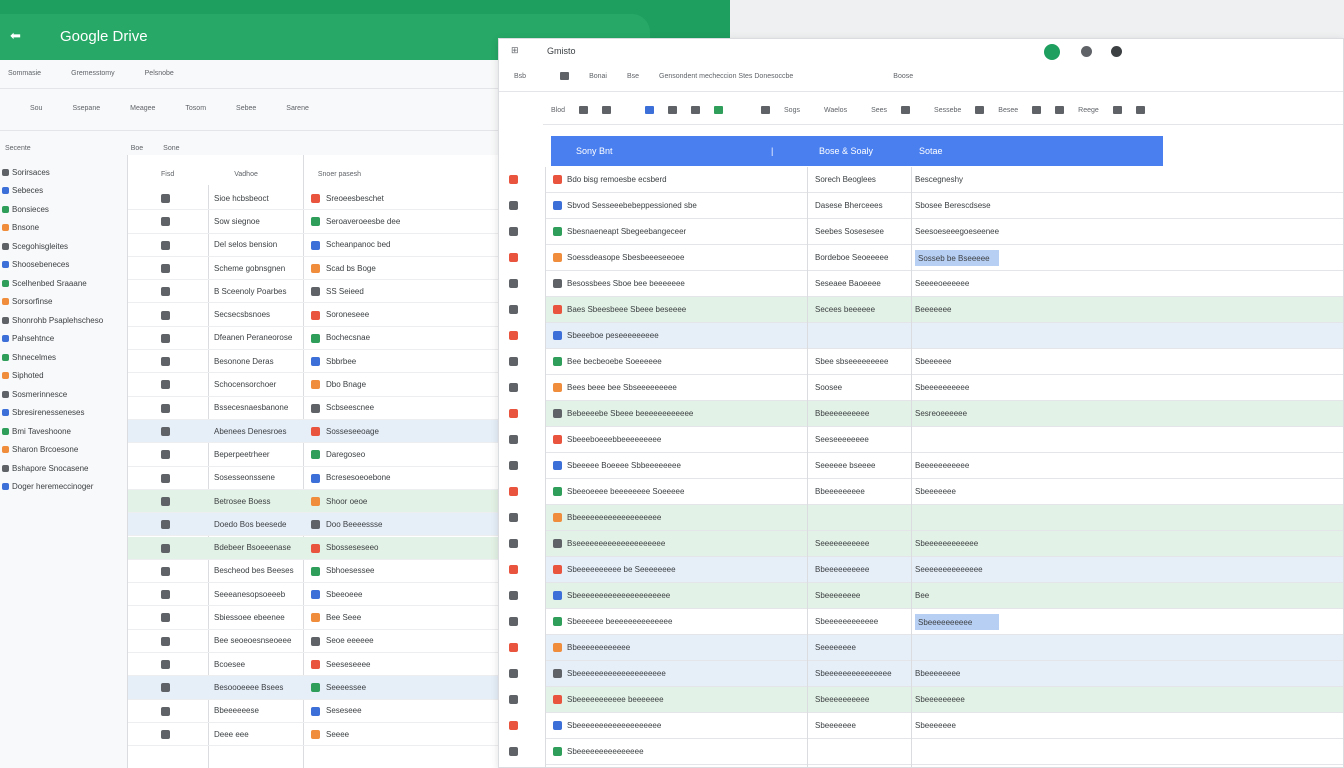  What do you see at coordinates (594, 151) in the screenshot?
I see `header-cell: Sony Bnt` at bounding box center [594, 151].